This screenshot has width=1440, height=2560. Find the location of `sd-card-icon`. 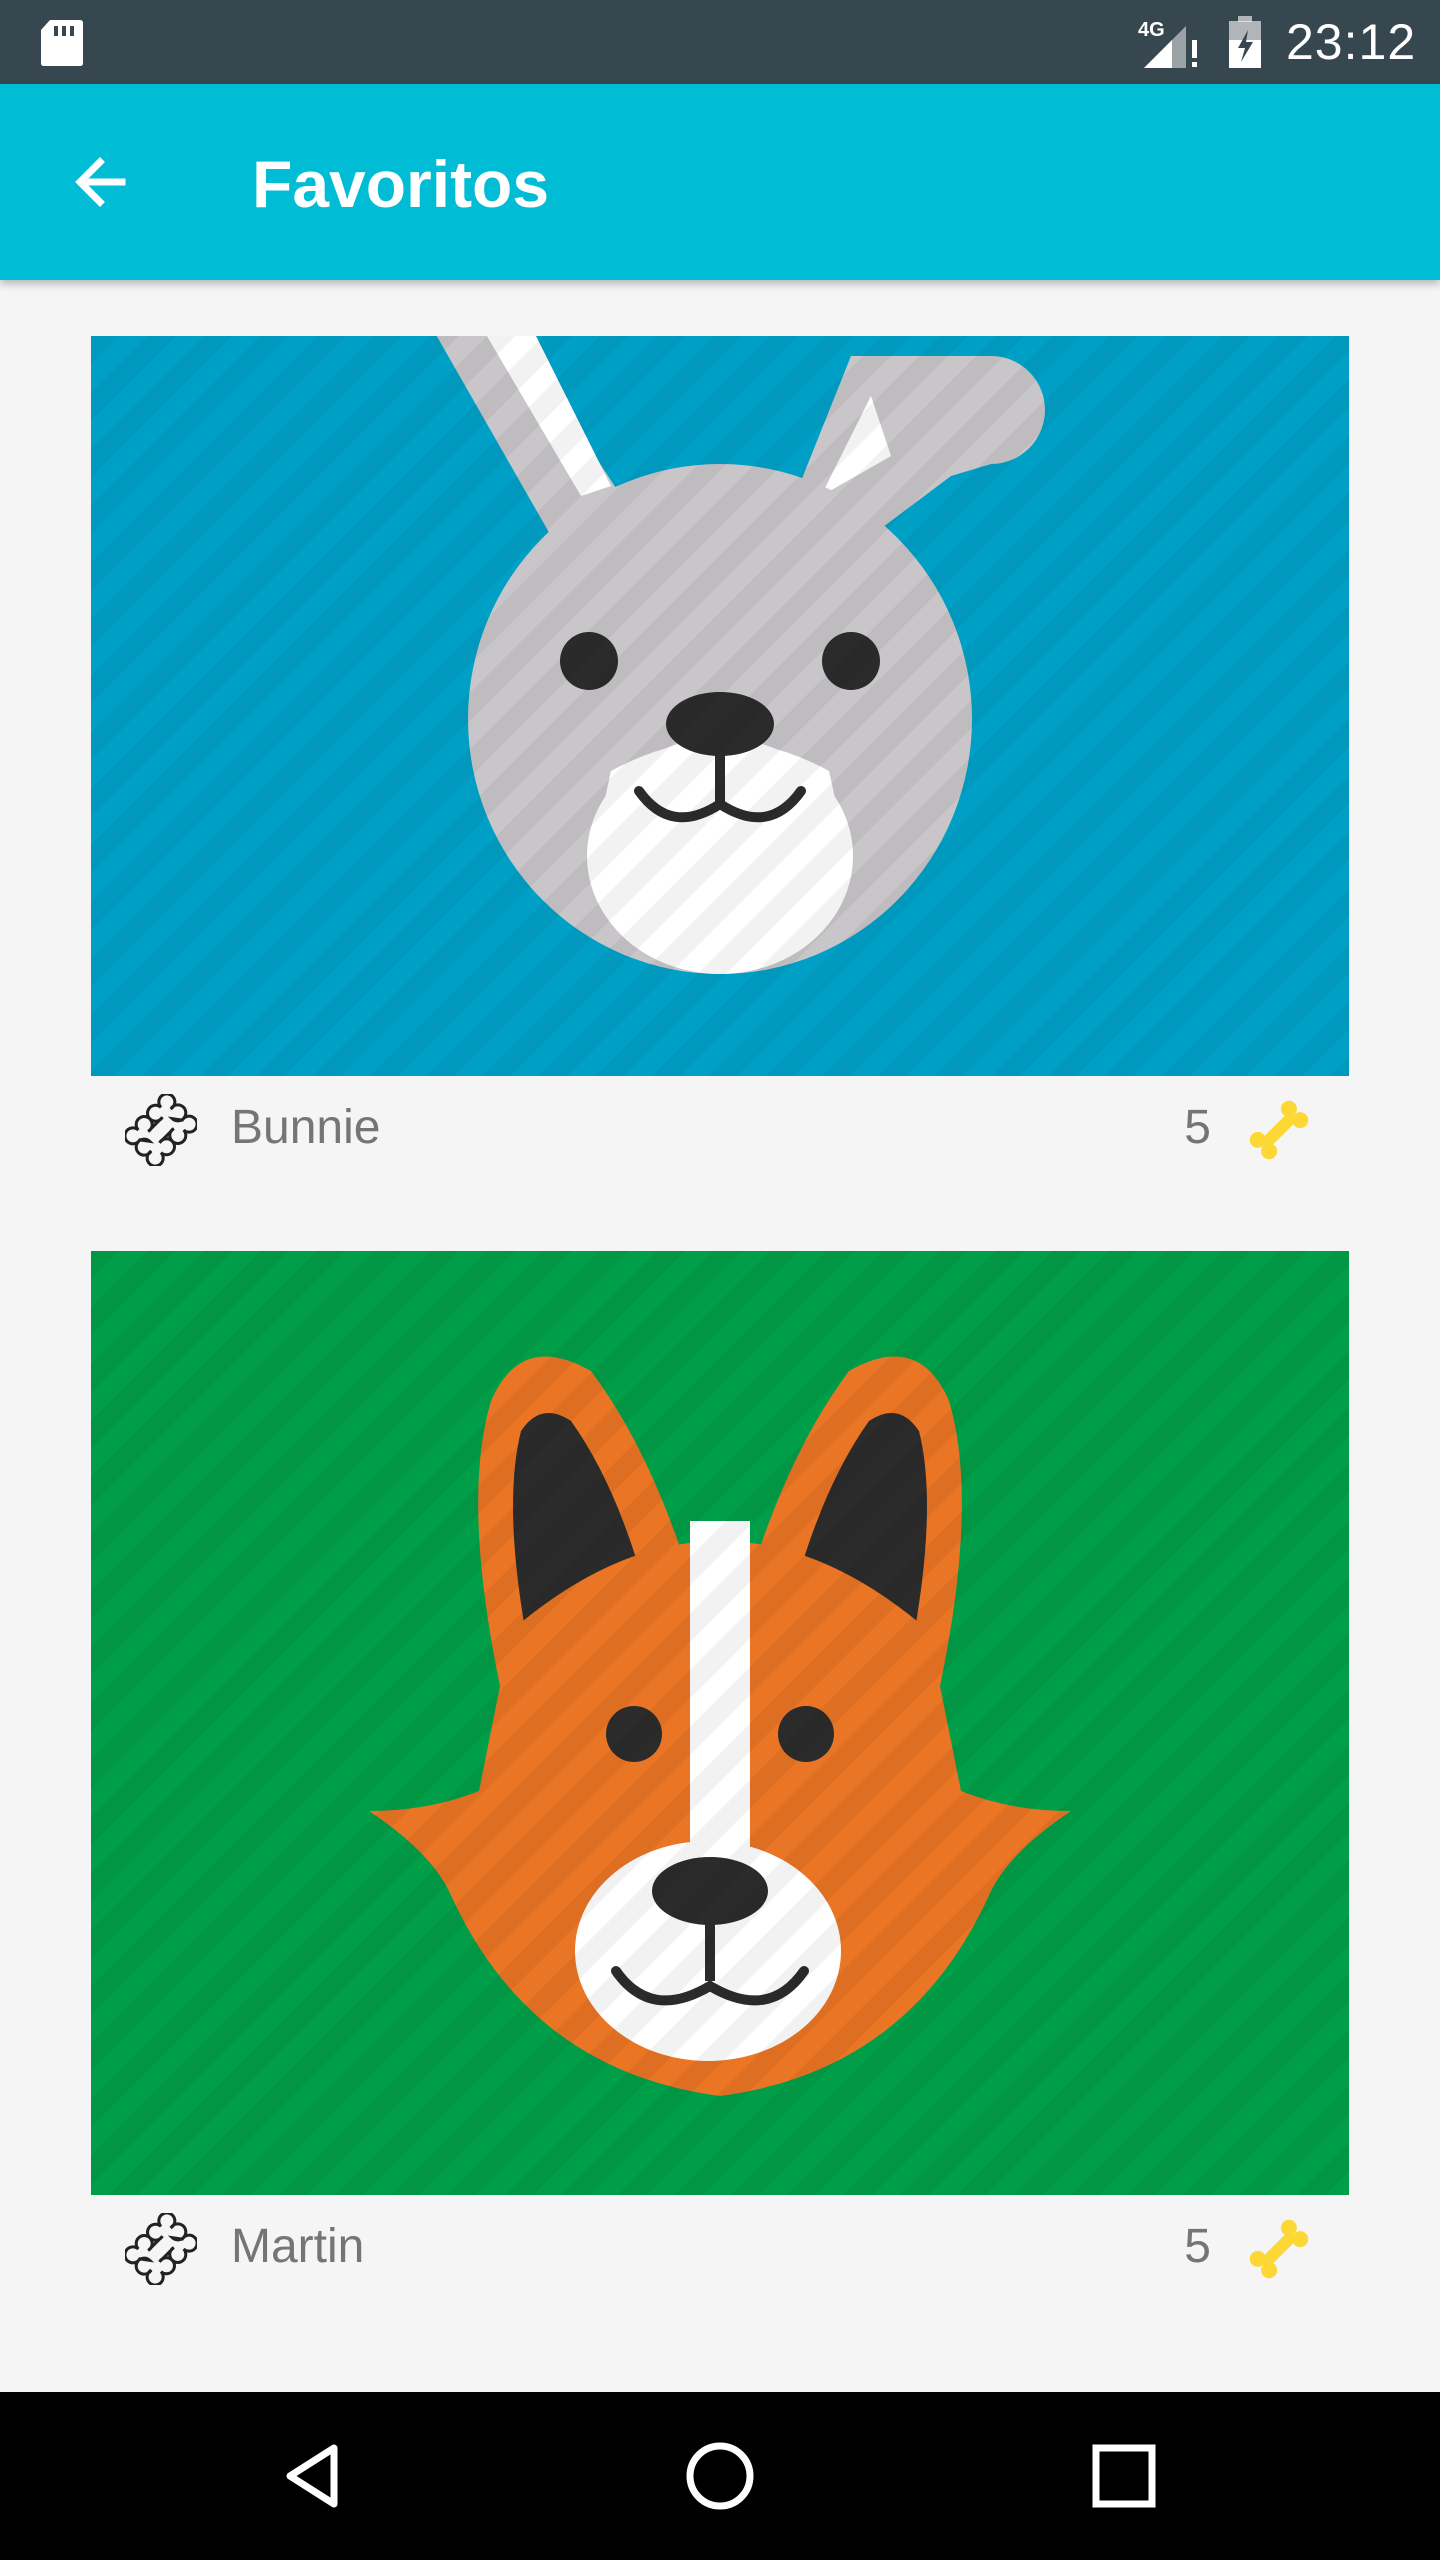

sd-card-icon is located at coordinates (62, 43).